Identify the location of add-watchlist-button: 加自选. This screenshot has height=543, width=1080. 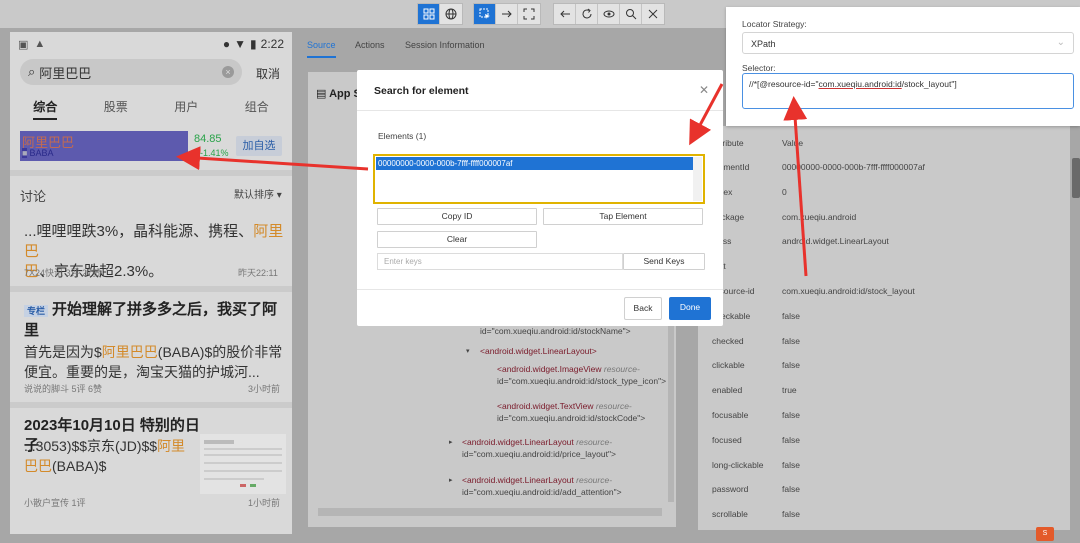
(259, 146).